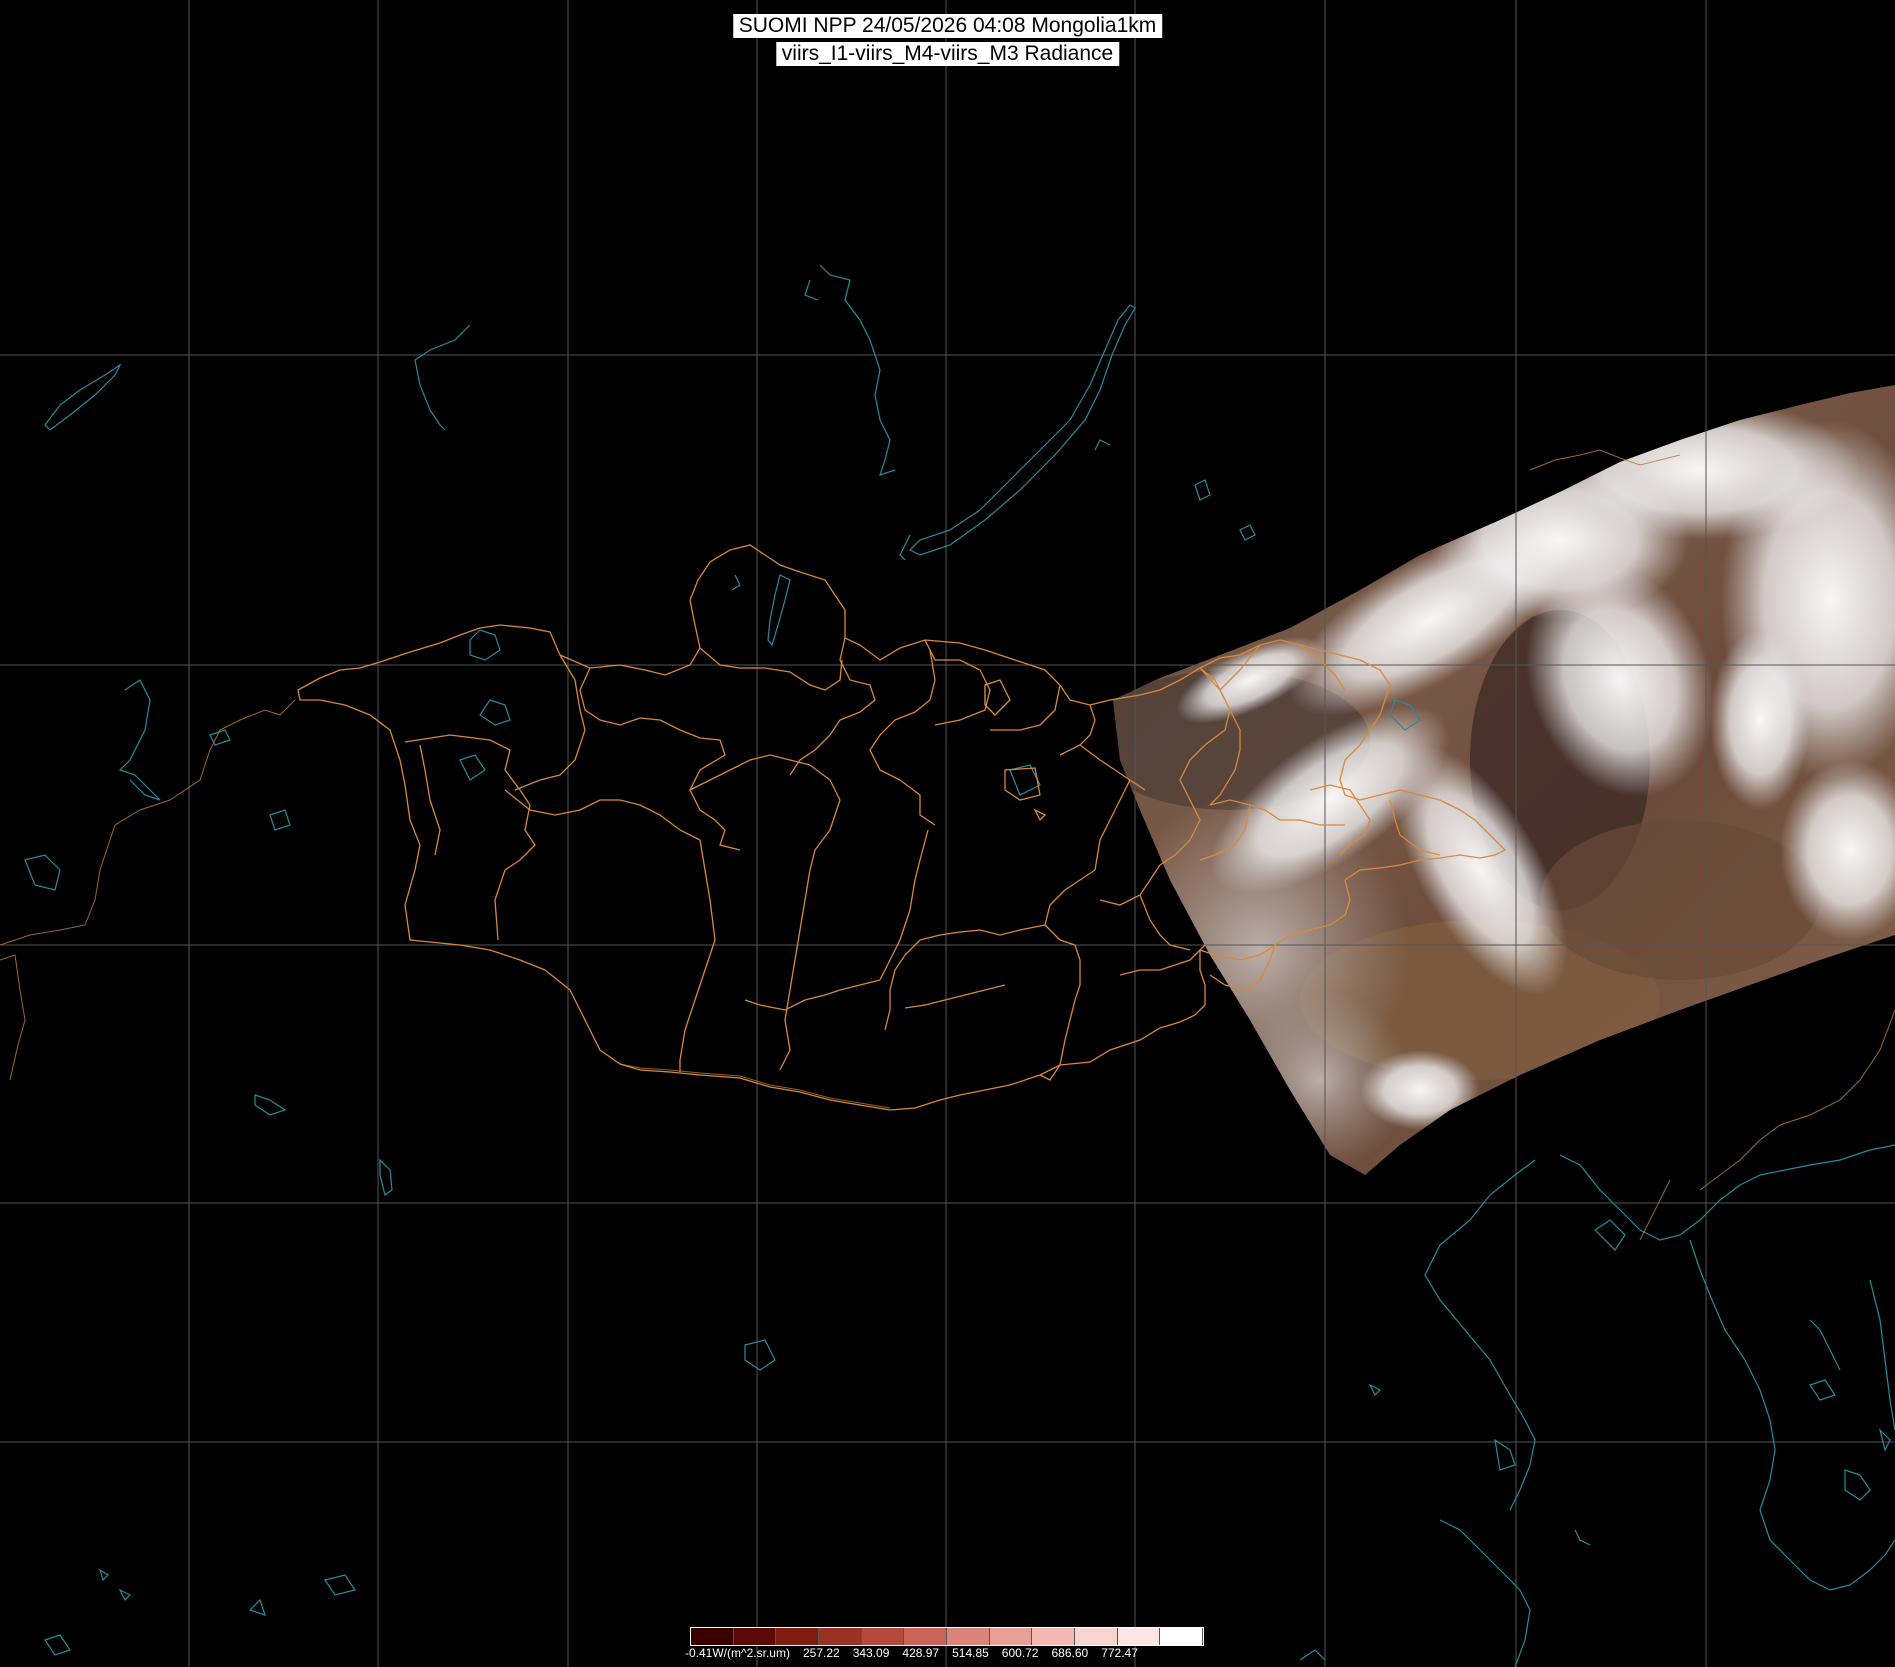 The height and width of the screenshot is (1667, 1895). Describe the element at coordinates (947, 54) in the screenshot. I see `map-subtitle: viirs_I1-viirs_M4-viirs_M3 Radiance` at that location.